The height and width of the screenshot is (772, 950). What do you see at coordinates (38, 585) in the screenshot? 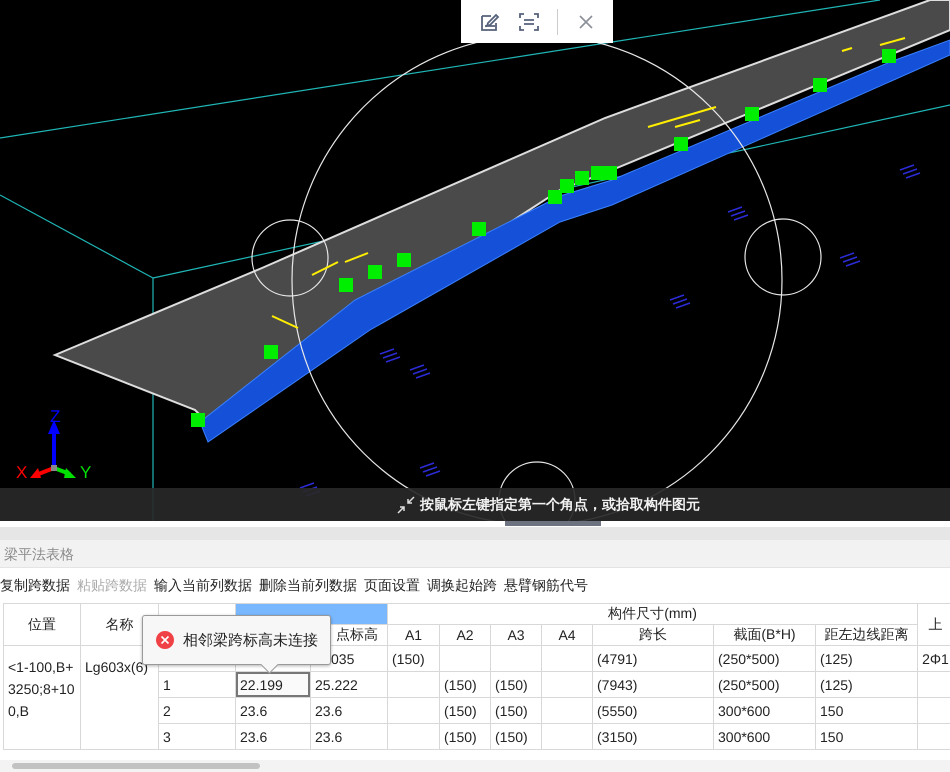
I see `toolbar-button: 复制跨数据` at bounding box center [38, 585].